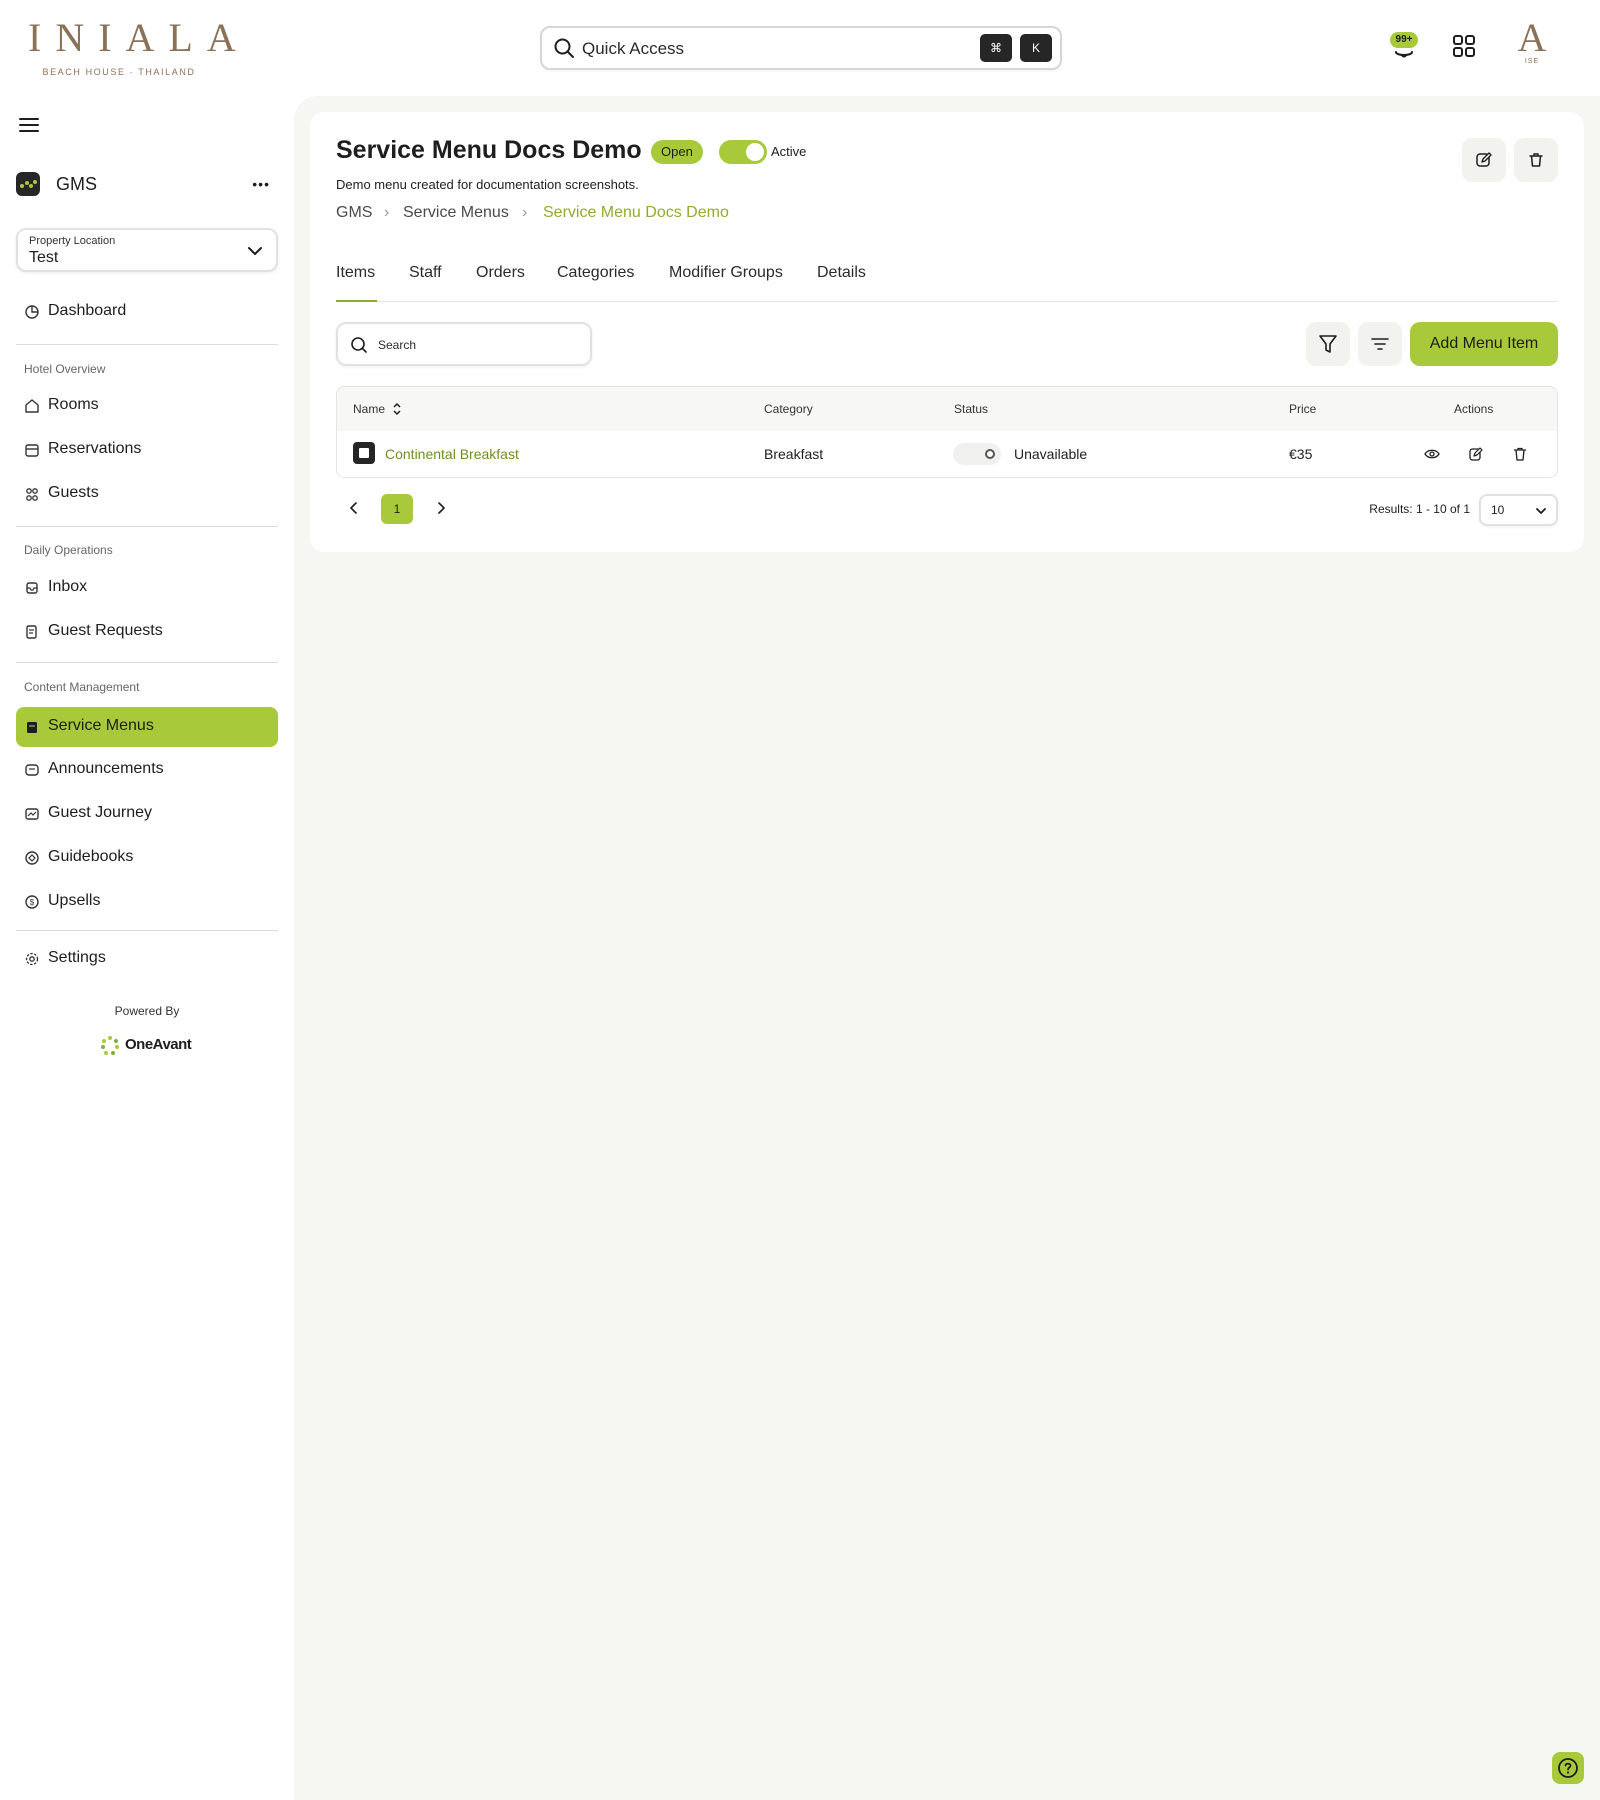  I want to click on help-button, so click(1568, 1768).